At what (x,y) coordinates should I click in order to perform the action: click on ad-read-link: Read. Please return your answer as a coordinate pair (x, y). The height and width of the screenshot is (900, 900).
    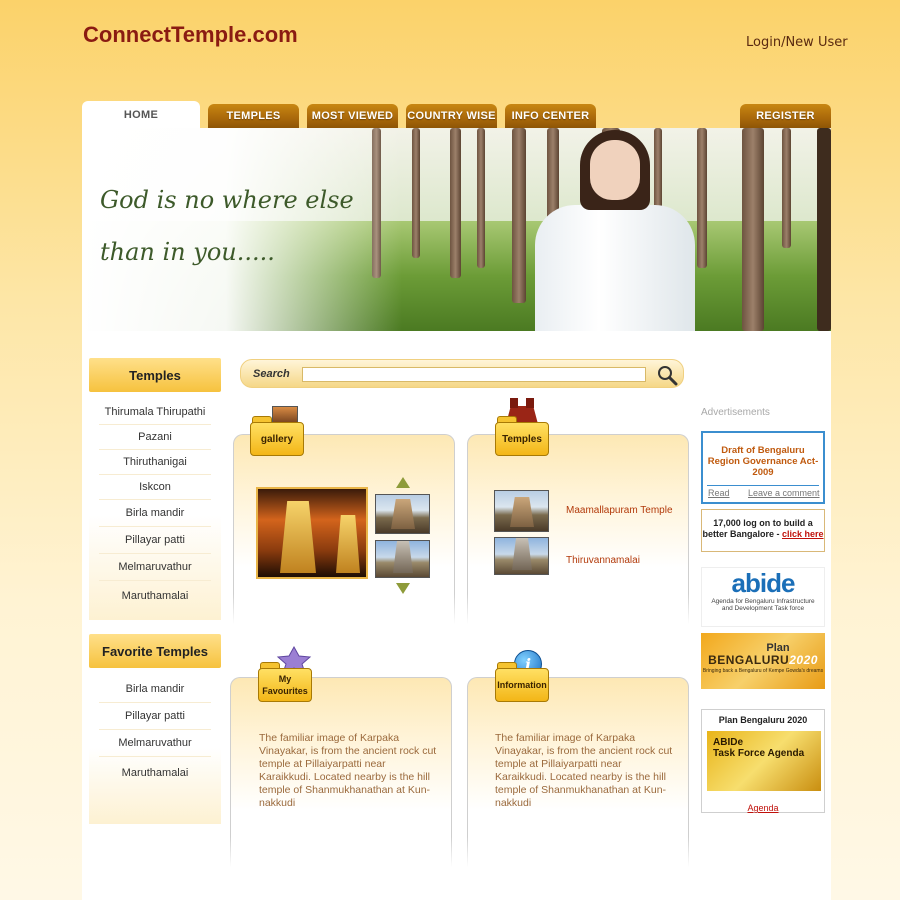
    Looking at the image, I should click on (719, 493).